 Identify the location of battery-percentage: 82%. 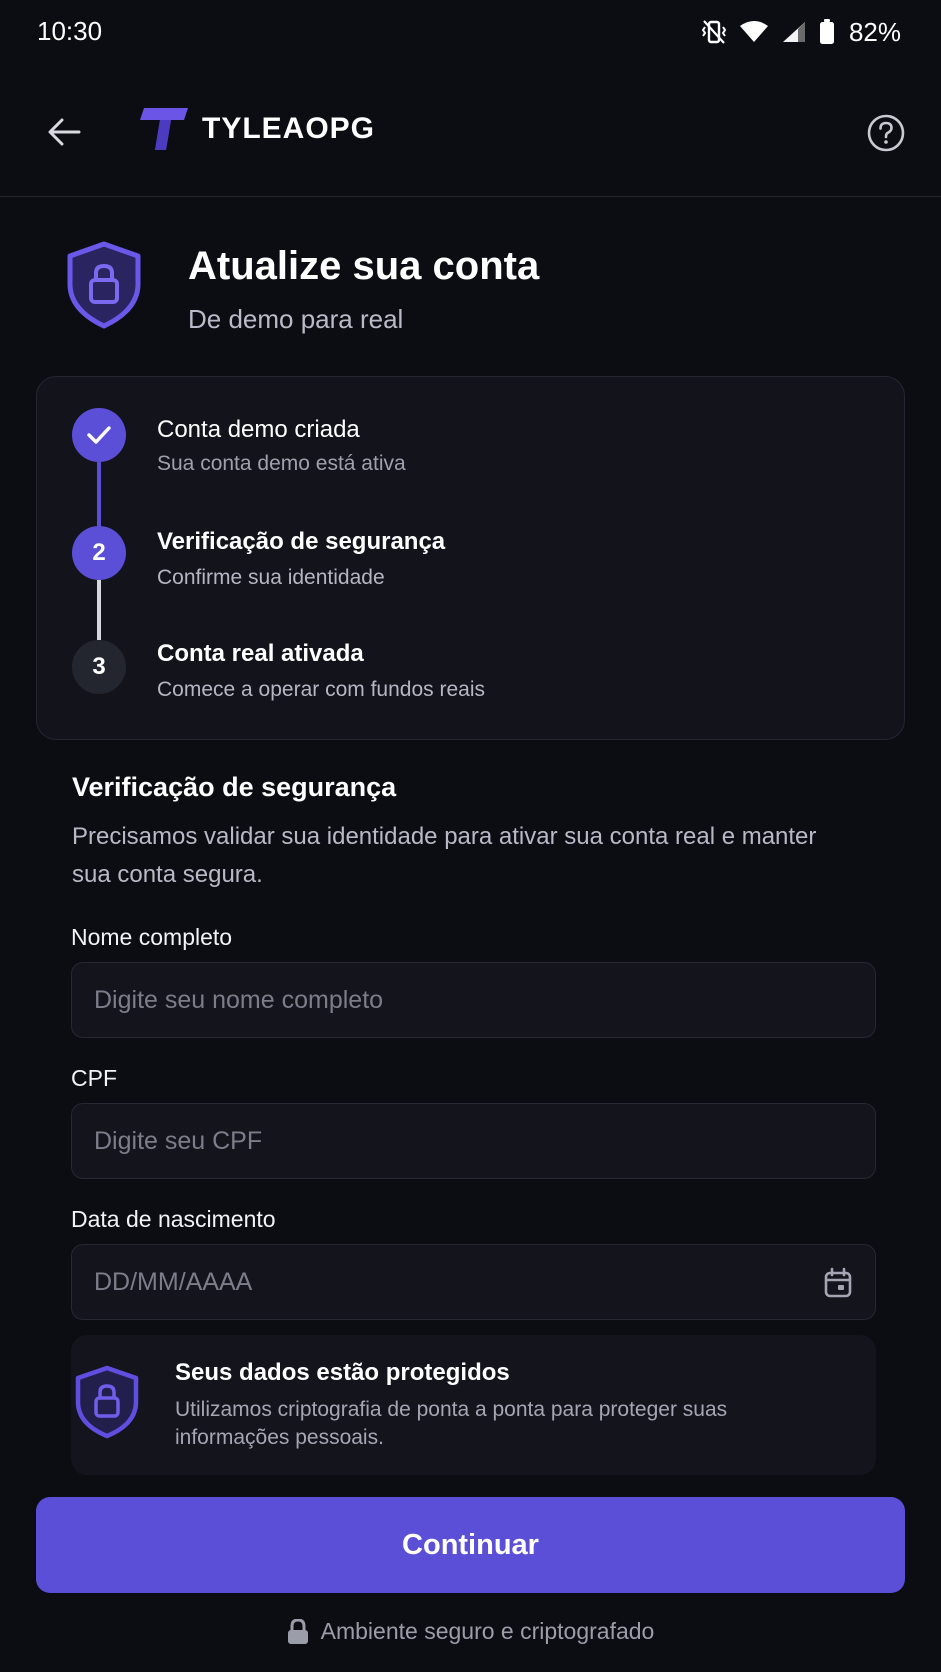
(874, 31).